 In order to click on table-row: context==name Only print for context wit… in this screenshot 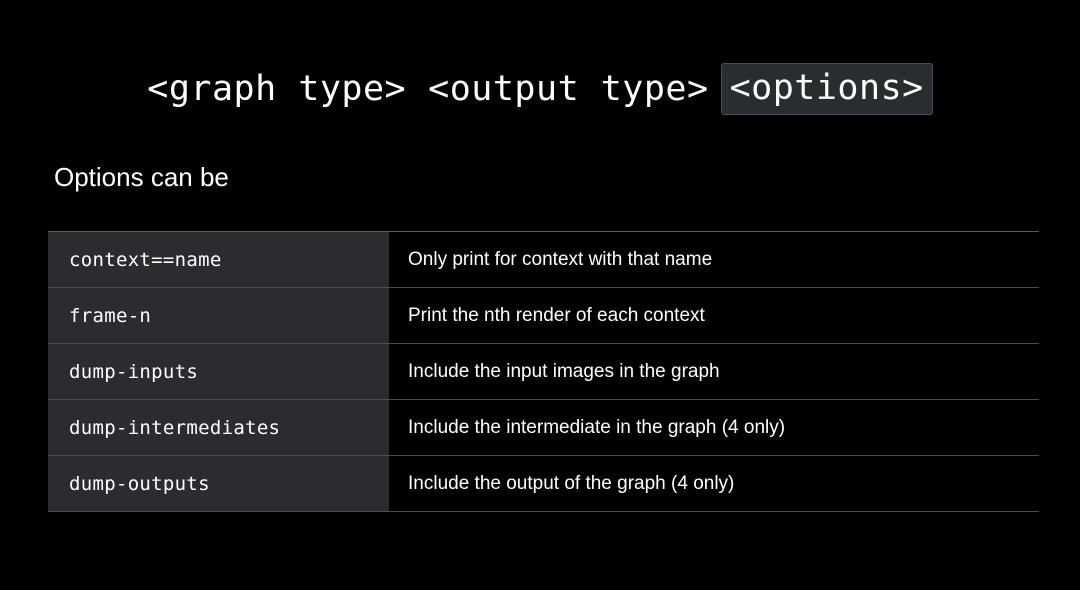, I will do `click(543, 260)`.